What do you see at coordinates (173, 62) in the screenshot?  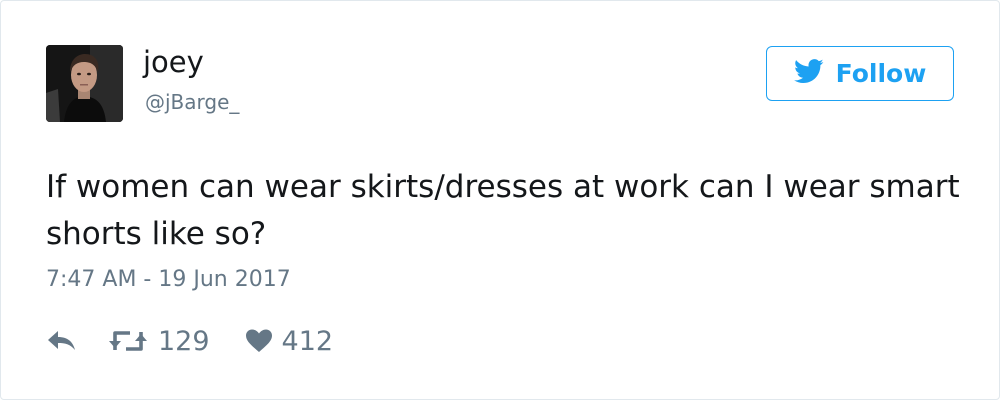 I see `display-name: joey` at bounding box center [173, 62].